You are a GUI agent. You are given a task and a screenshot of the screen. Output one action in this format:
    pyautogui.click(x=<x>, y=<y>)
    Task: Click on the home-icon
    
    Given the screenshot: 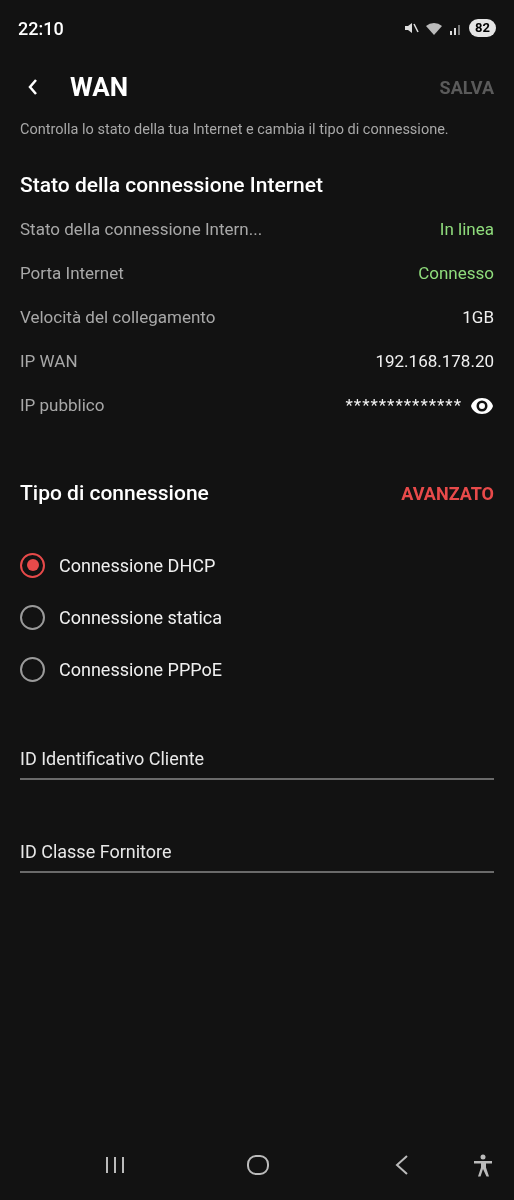 What is the action you would take?
    pyautogui.click(x=258, y=1165)
    